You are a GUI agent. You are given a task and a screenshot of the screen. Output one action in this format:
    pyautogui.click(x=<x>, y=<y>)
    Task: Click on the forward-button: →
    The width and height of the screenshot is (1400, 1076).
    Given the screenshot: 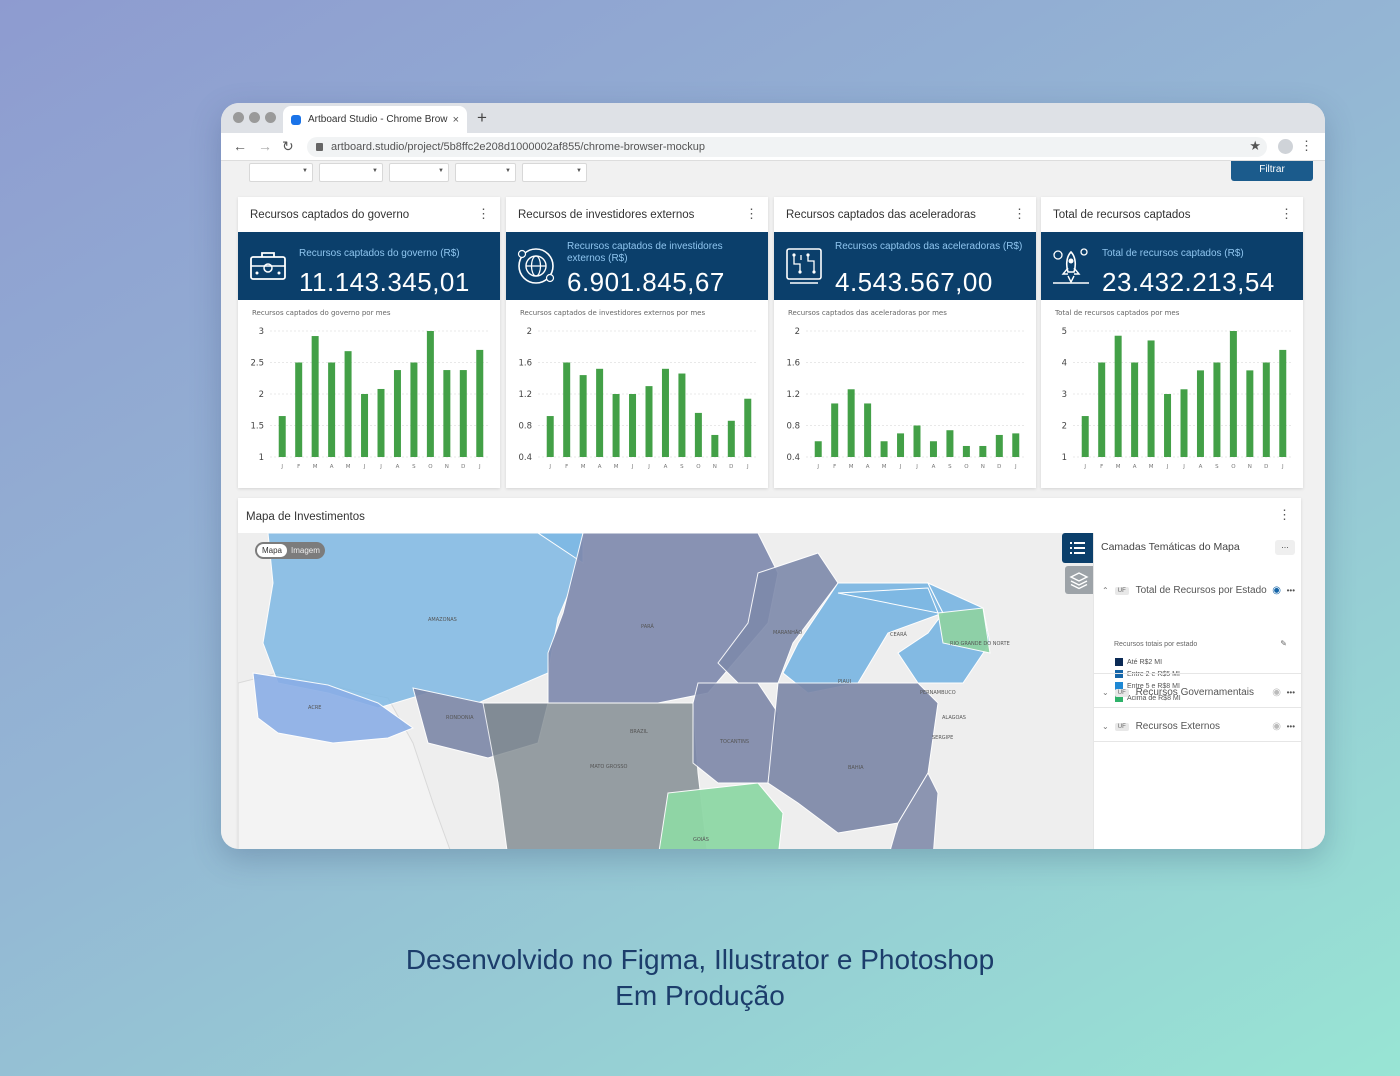 What is the action you would take?
    pyautogui.click(x=265, y=146)
    